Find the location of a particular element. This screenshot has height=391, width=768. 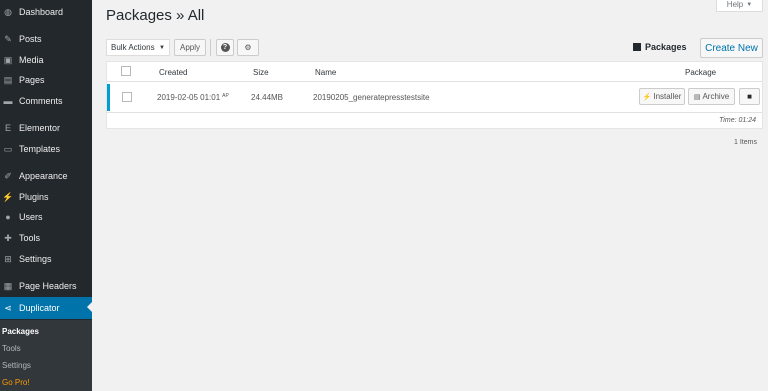

settings-button: ⚙ is located at coordinates (248, 47).